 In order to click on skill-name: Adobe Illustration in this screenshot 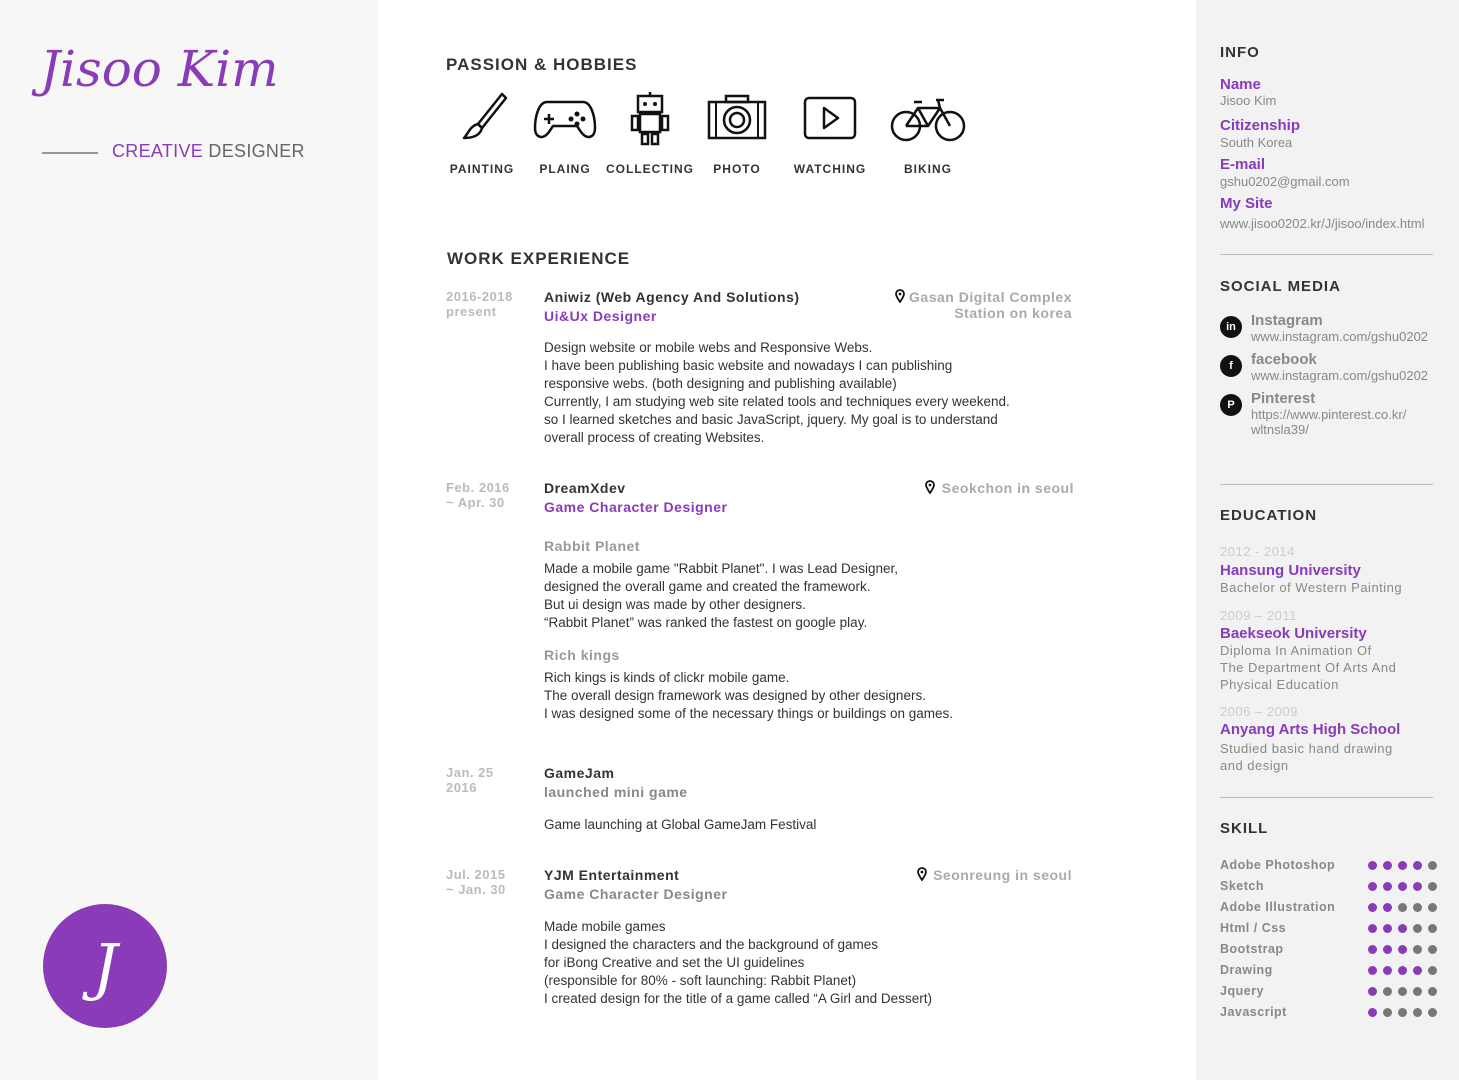, I will do `click(1278, 907)`.